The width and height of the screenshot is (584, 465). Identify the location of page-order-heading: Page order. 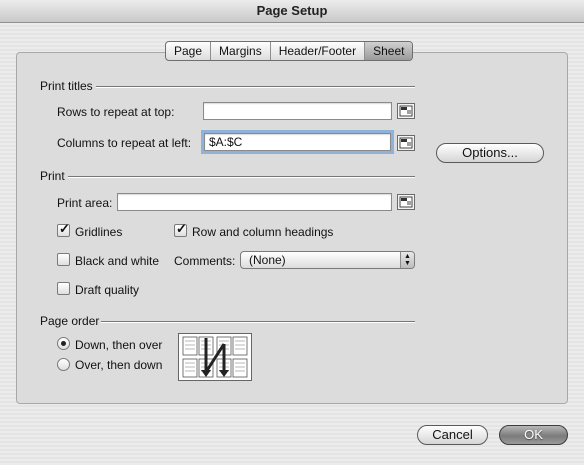
(70, 321).